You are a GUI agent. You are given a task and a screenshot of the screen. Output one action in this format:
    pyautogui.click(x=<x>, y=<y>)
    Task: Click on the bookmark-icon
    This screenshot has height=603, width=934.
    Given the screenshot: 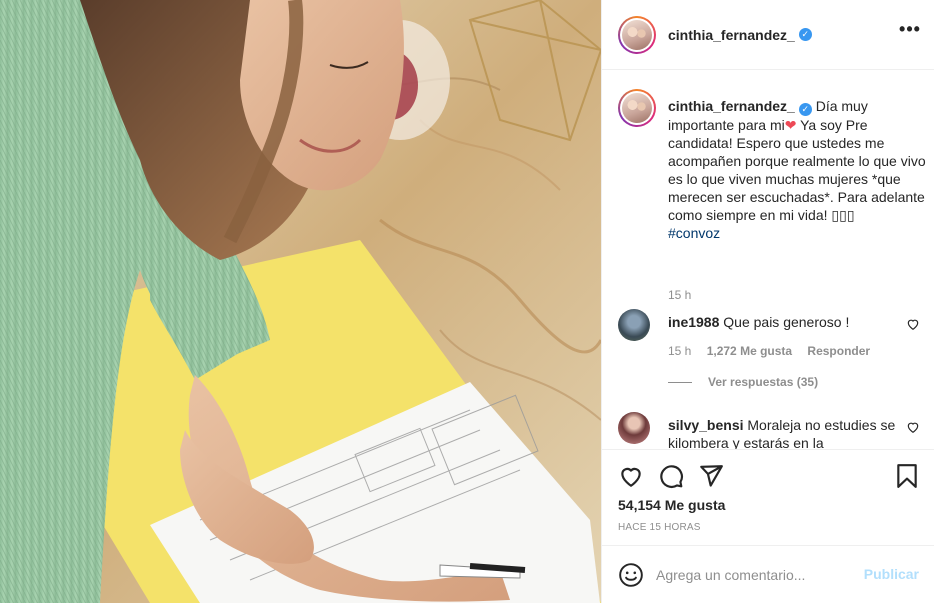 What is the action you would take?
    pyautogui.click(x=907, y=476)
    